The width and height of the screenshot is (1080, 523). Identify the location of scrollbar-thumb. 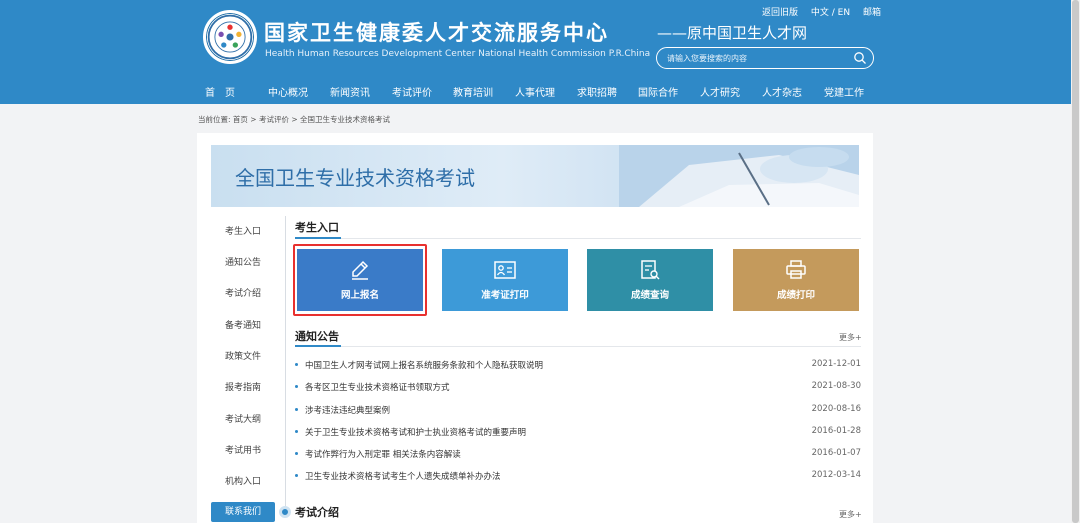
(1075, 261).